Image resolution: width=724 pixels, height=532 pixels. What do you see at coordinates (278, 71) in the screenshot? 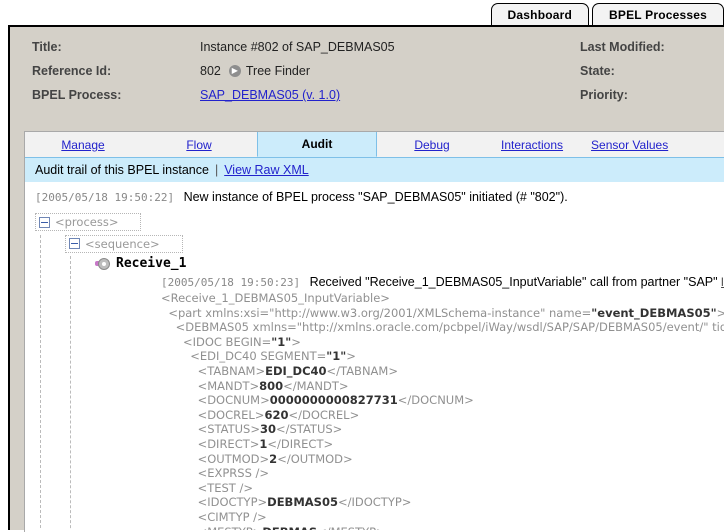
I see `tree-finder-label: Tree Finder` at bounding box center [278, 71].